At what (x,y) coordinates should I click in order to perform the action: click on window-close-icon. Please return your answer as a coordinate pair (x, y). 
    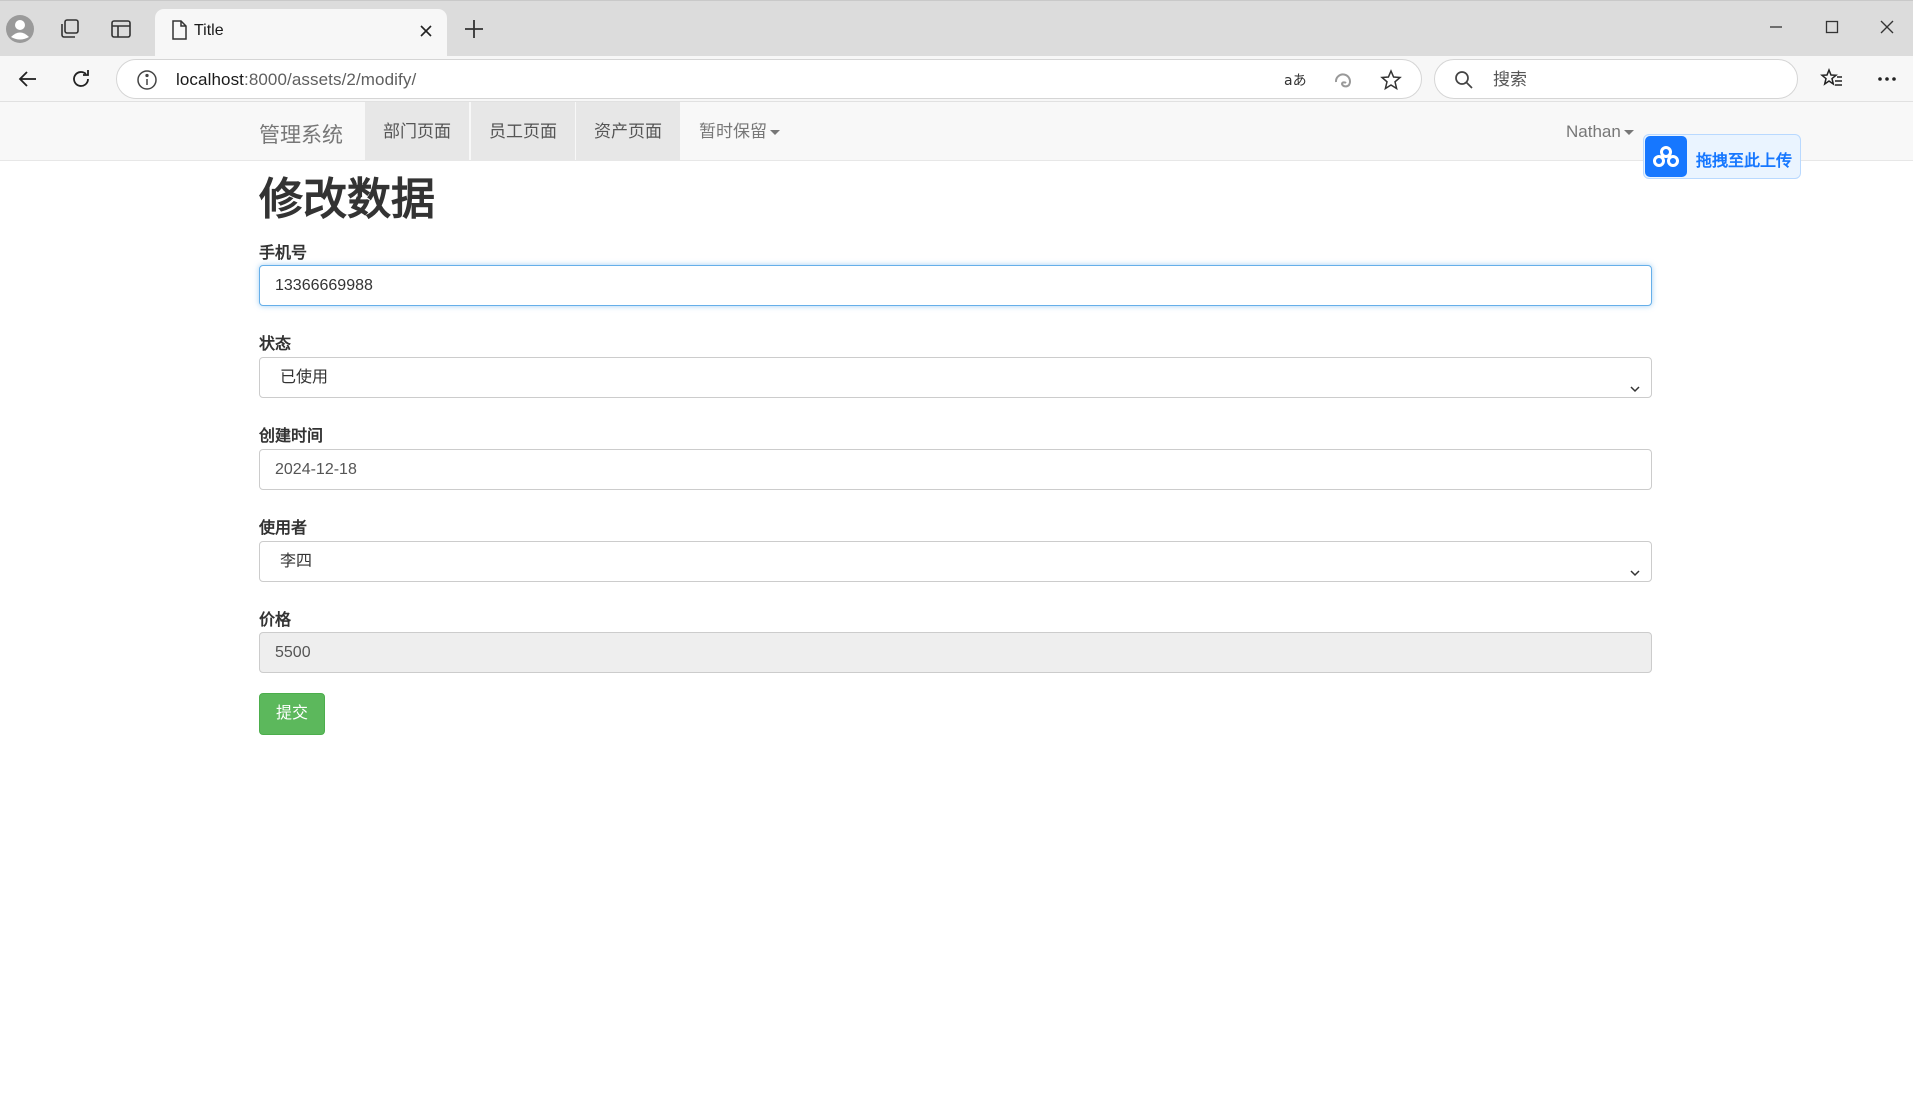
    Looking at the image, I should click on (1886, 27).